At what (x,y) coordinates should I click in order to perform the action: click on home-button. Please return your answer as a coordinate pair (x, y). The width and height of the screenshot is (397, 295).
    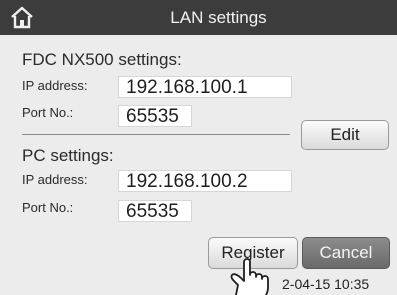
    Looking at the image, I should click on (22, 17).